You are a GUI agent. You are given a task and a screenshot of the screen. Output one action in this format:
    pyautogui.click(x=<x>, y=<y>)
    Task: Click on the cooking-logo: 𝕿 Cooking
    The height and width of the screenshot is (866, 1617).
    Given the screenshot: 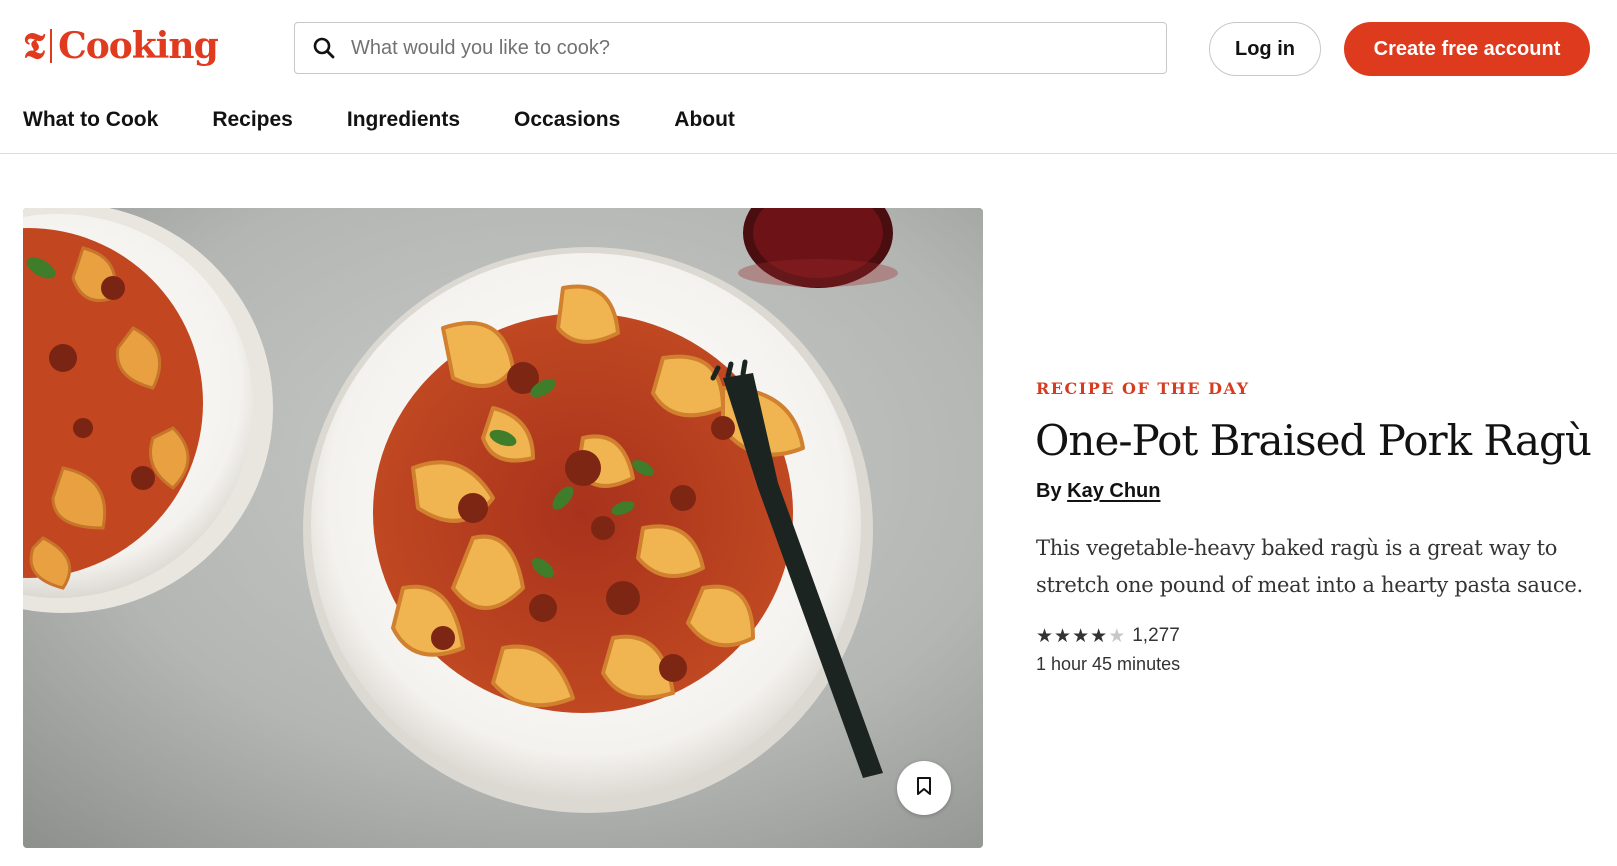 What is the action you would take?
    pyautogui.click(x=121, y=46)
    